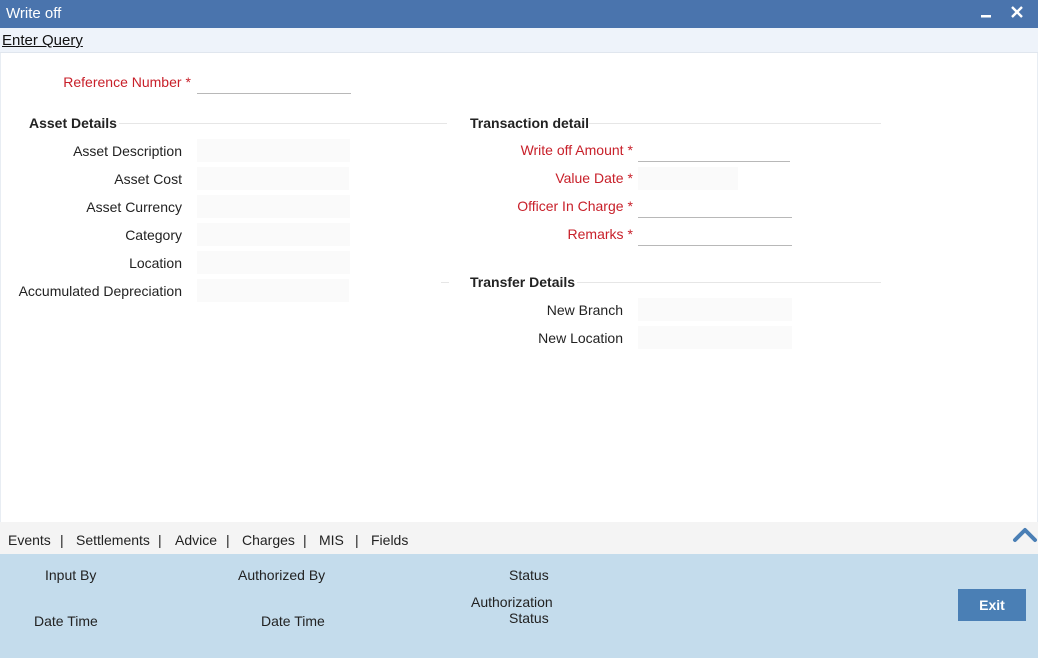 The height and width of the screenshot is (658, 1038). I want to click on officer-in-charge-label: Officer In Charge *, so click(575, 206).